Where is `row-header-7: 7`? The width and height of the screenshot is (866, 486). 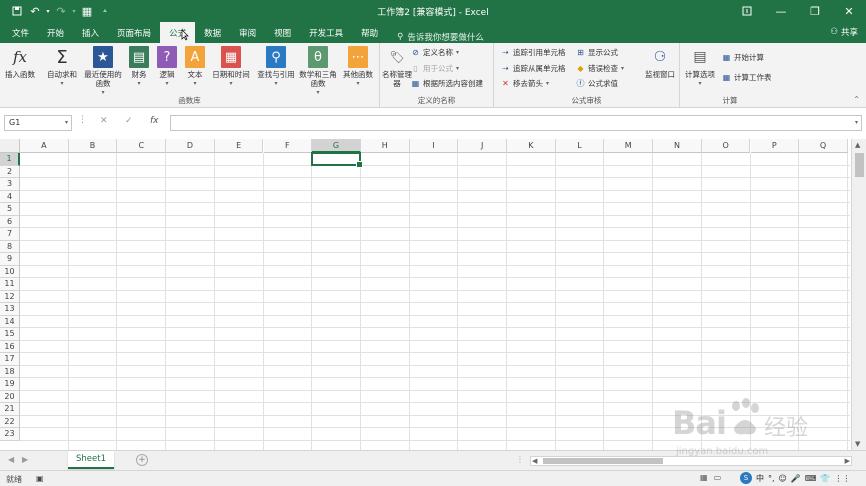 row-header-7: 7 is located at coordinates (10, 234).